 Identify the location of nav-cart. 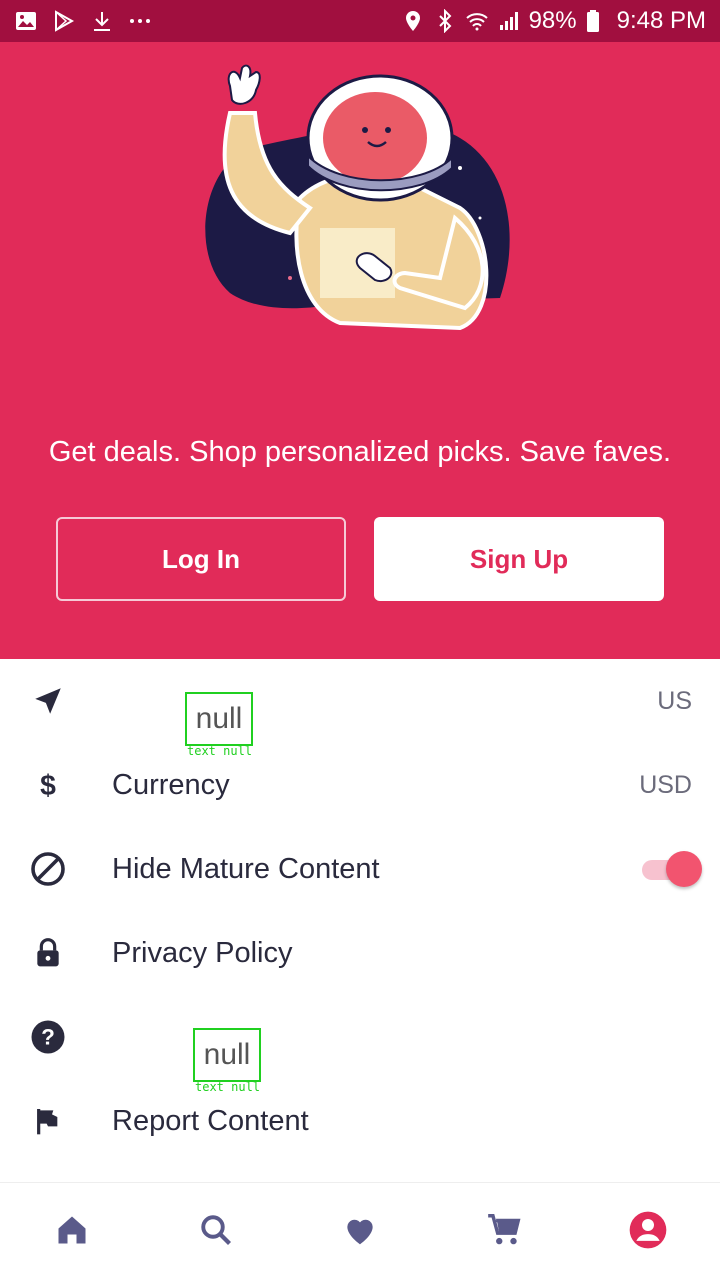
(504, 1232).